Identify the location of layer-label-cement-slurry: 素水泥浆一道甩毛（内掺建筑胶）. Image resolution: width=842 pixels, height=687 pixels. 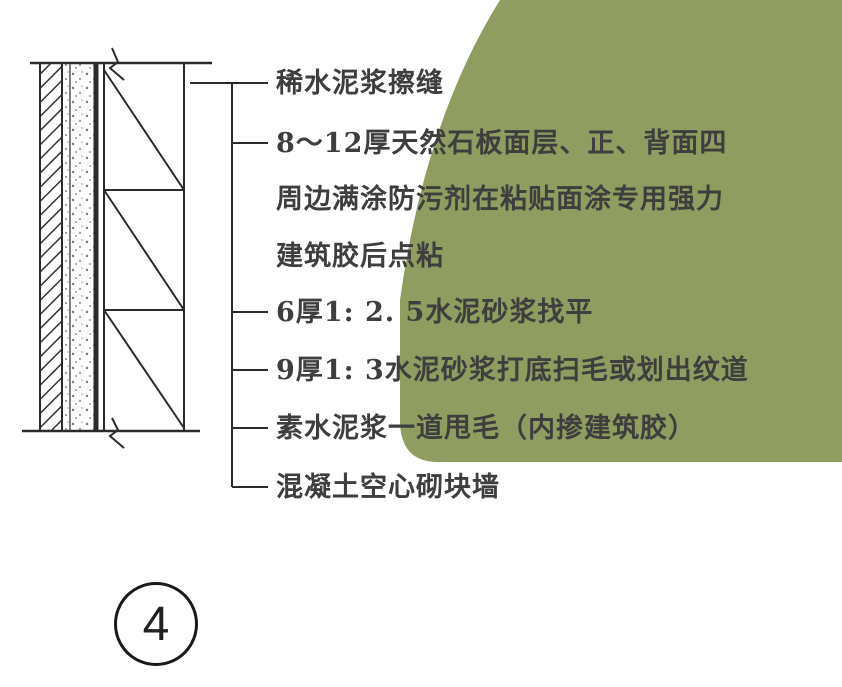
(486, 428).